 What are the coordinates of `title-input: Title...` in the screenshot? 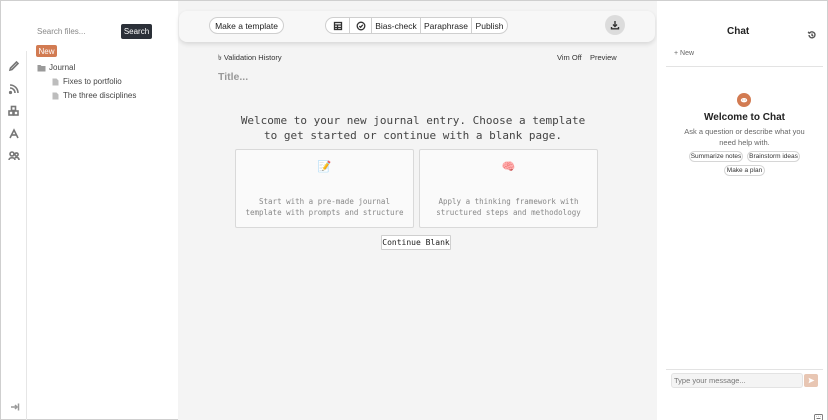 It's located at (233, 77).